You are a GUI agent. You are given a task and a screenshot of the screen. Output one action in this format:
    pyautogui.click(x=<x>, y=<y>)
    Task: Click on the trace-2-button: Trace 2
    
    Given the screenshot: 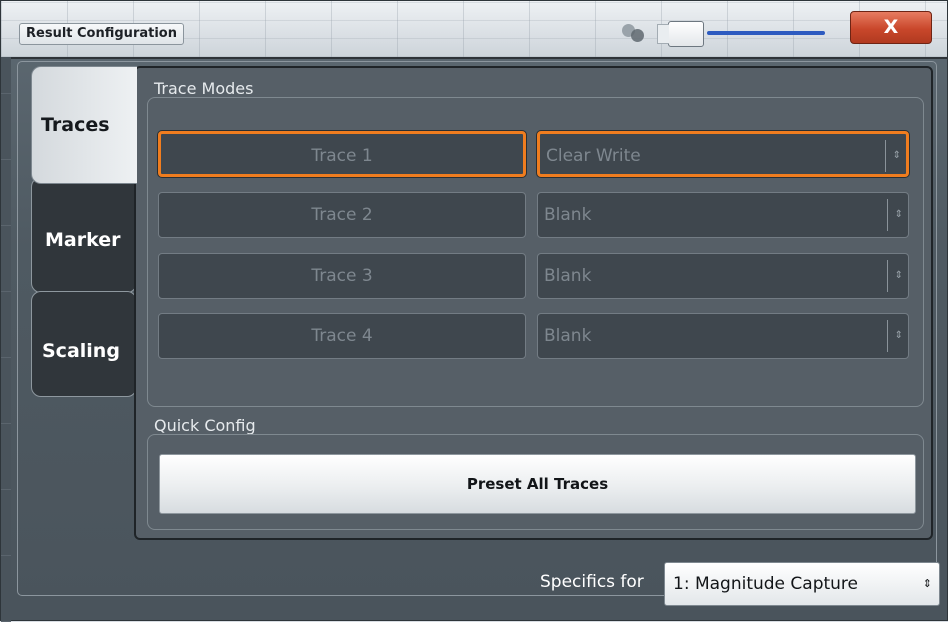 What is the action you would take?
    pyautogui.click(x=342, y=215)
    